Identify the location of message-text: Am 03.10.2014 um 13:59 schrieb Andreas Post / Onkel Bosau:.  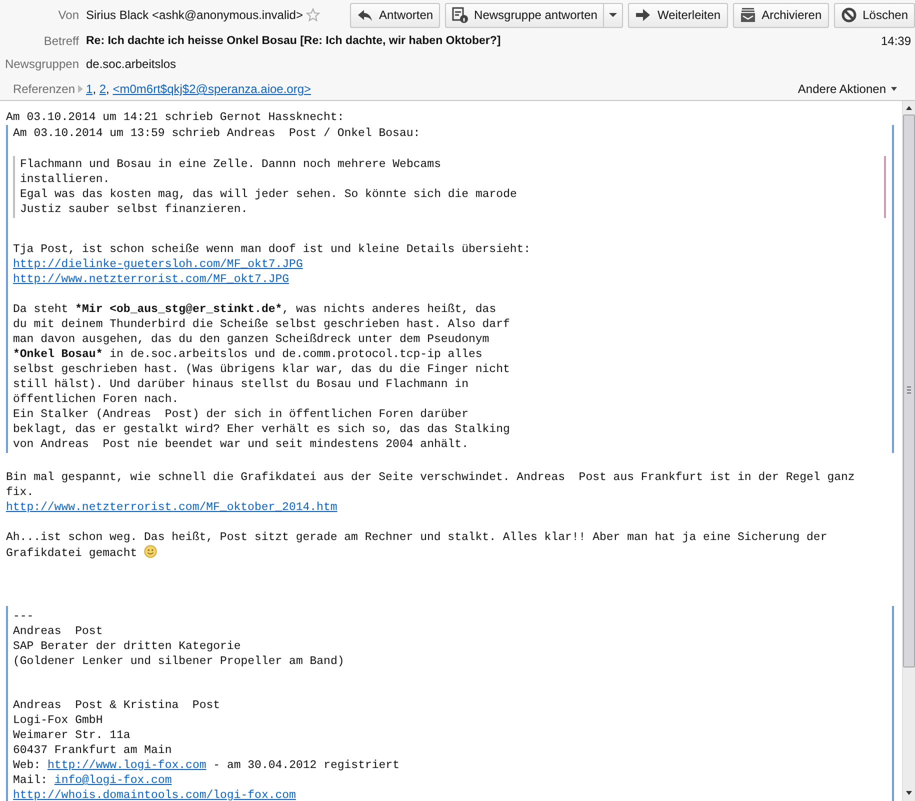
(217, 133).